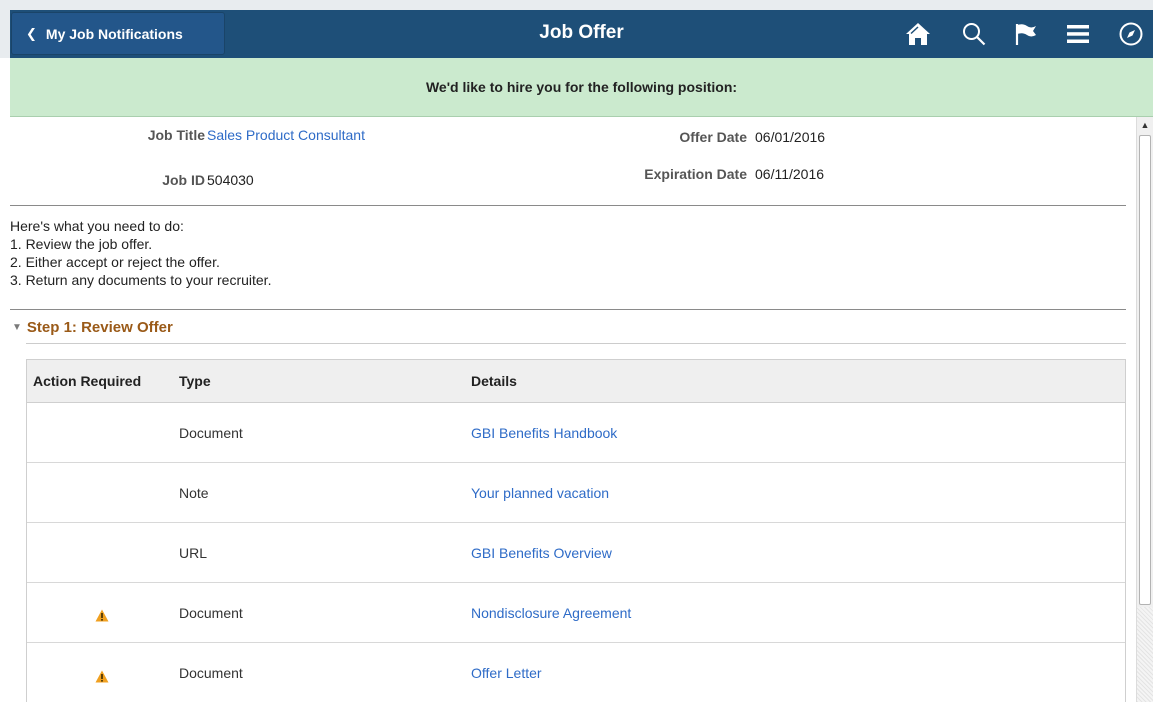  What do you see at coordinates (1145, 125) in the screenshot?
I see `scroll-up-arrow-icon: ▲` at bounding box center [1145, 125].